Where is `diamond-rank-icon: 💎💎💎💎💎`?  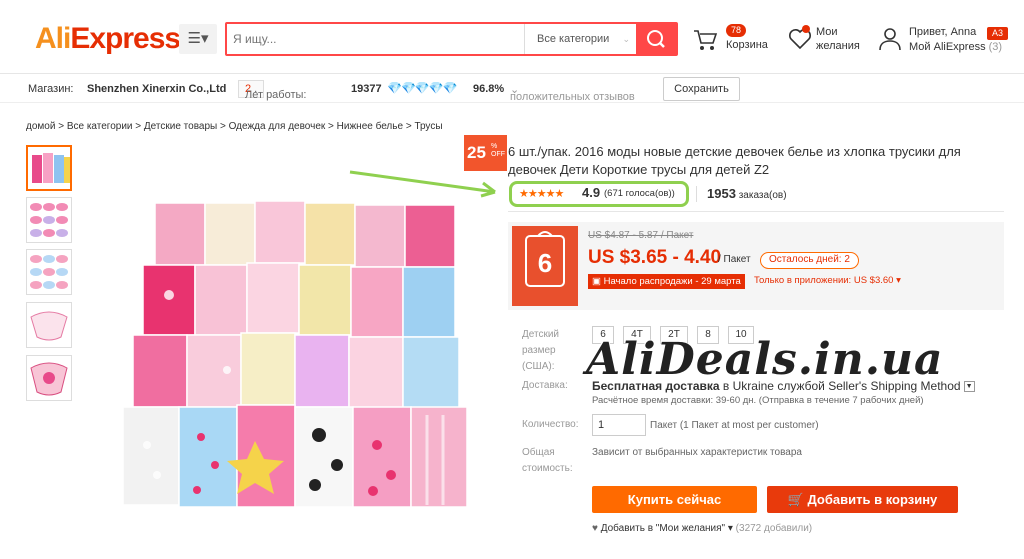 diamond-rank-icon: 💎💎💎💎💎 is located at coordinates (422, 88).